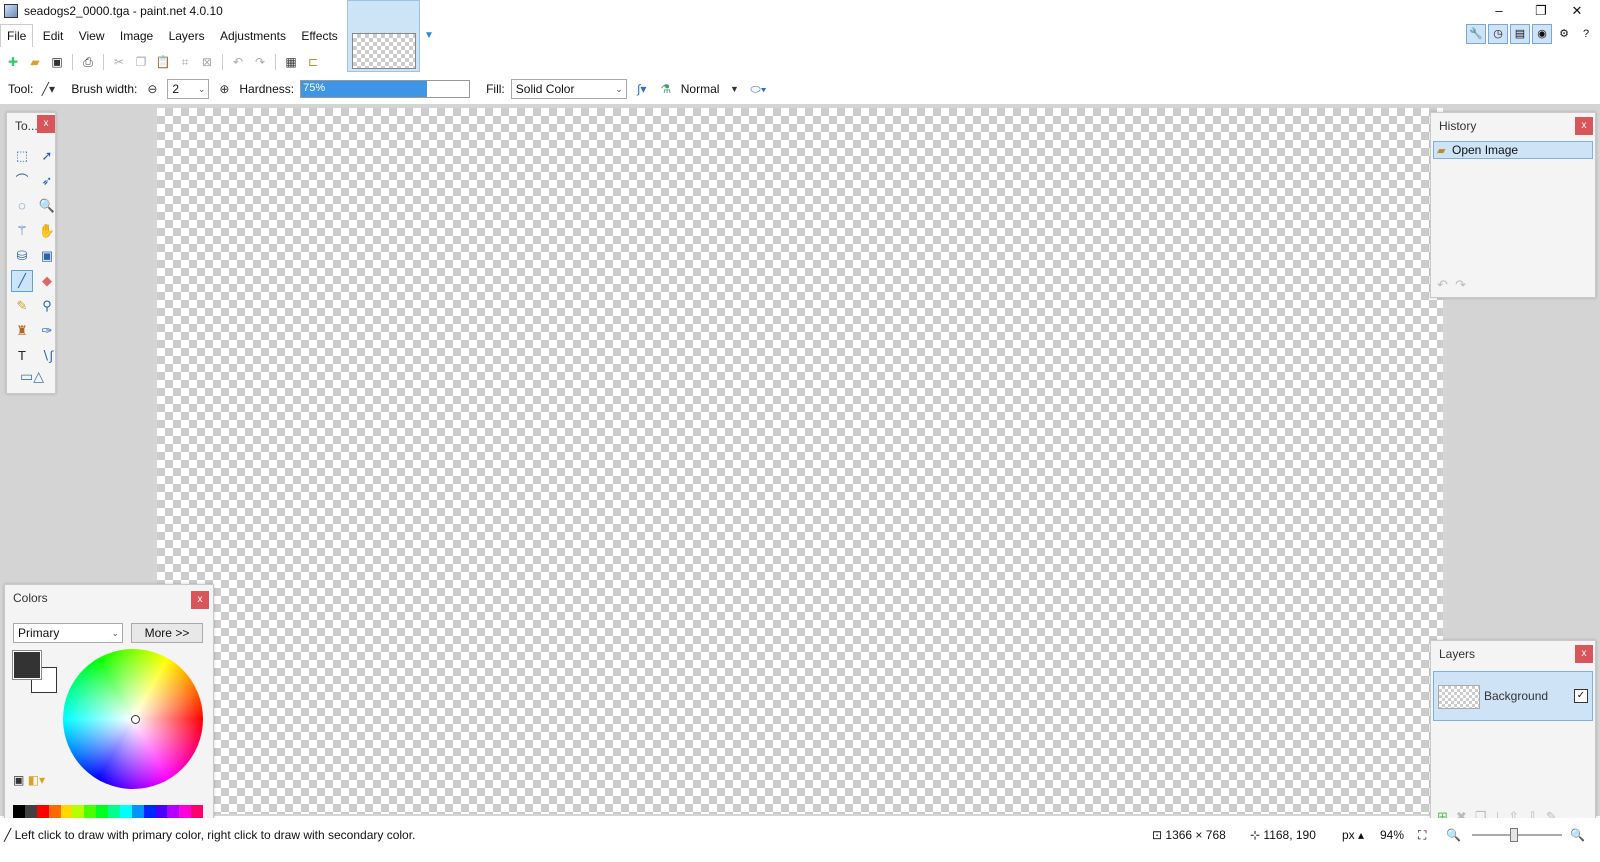 The image size is (1600, 862). Describe the element at coordinates (1577, 11) in the screenshot. I see `close-button: ✕` at that location.